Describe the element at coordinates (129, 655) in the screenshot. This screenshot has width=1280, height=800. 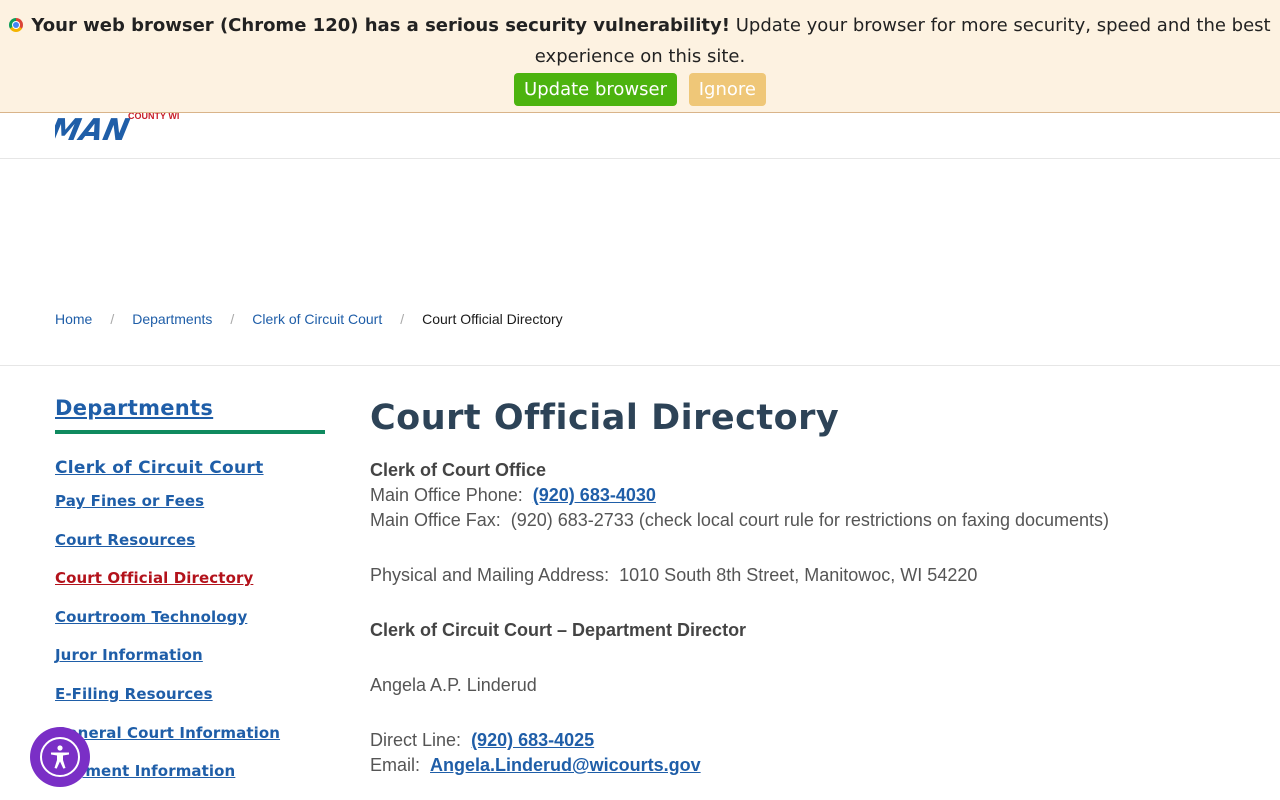
I see `sidebar-item-juror-information: Juror Information` at that location.